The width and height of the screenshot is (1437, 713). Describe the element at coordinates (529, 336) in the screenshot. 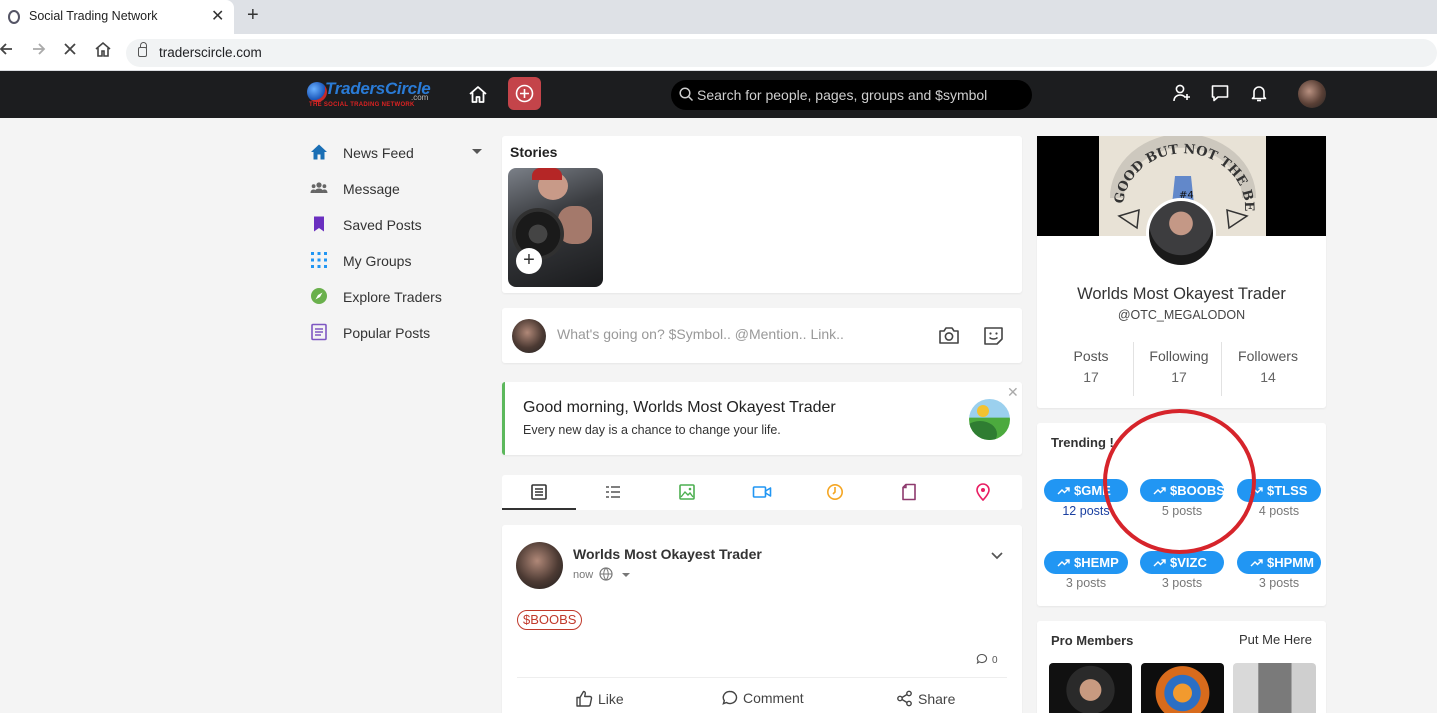

I see `composer-avatar` at that location.